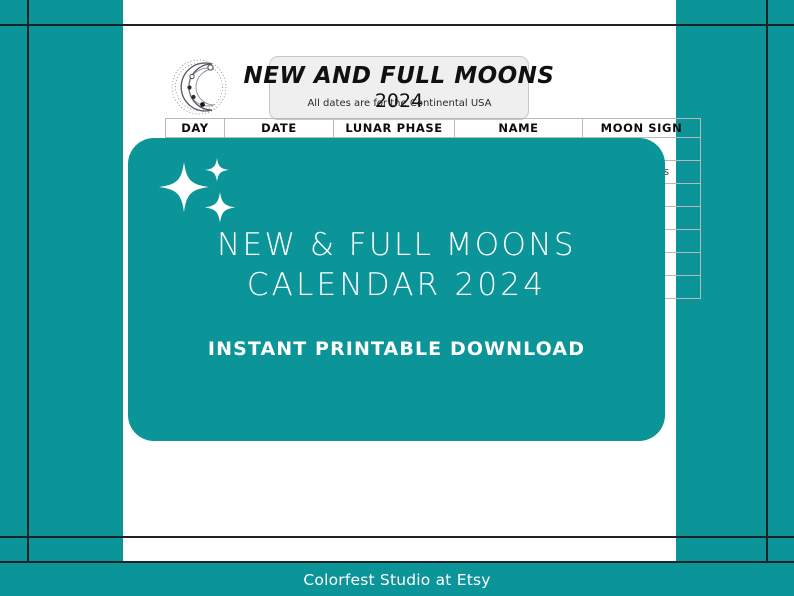 The width and height of the screenshot is (794, 596). I want to click on shop-credit: Colorfest Studio at Etsy, so click(397, 579).